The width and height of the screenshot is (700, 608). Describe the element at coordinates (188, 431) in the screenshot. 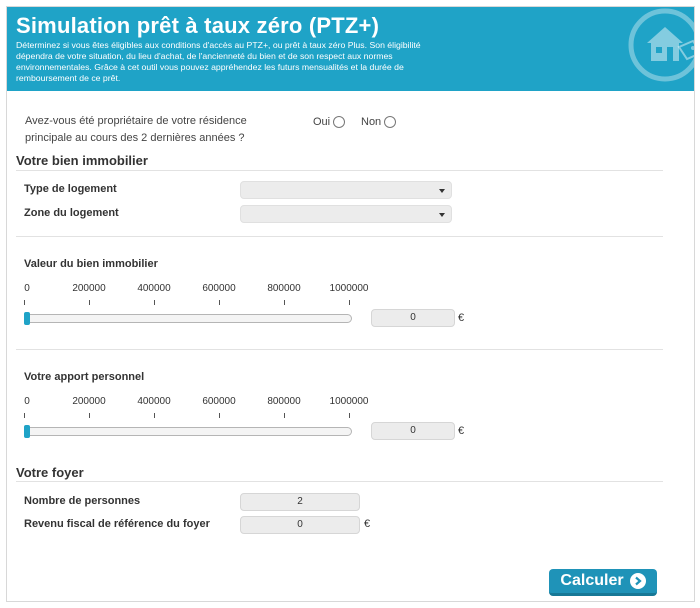

I see `apport-slider-track` at that location.